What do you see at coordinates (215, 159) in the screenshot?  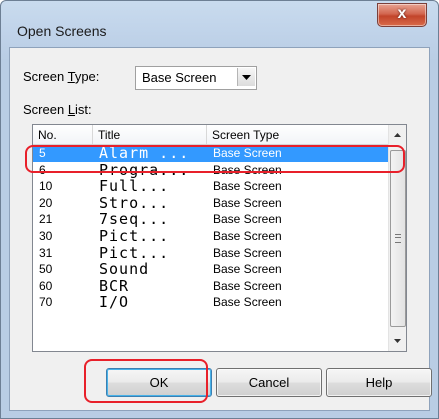 I see `selected-row-highlight` at bounding box center [215, 159].